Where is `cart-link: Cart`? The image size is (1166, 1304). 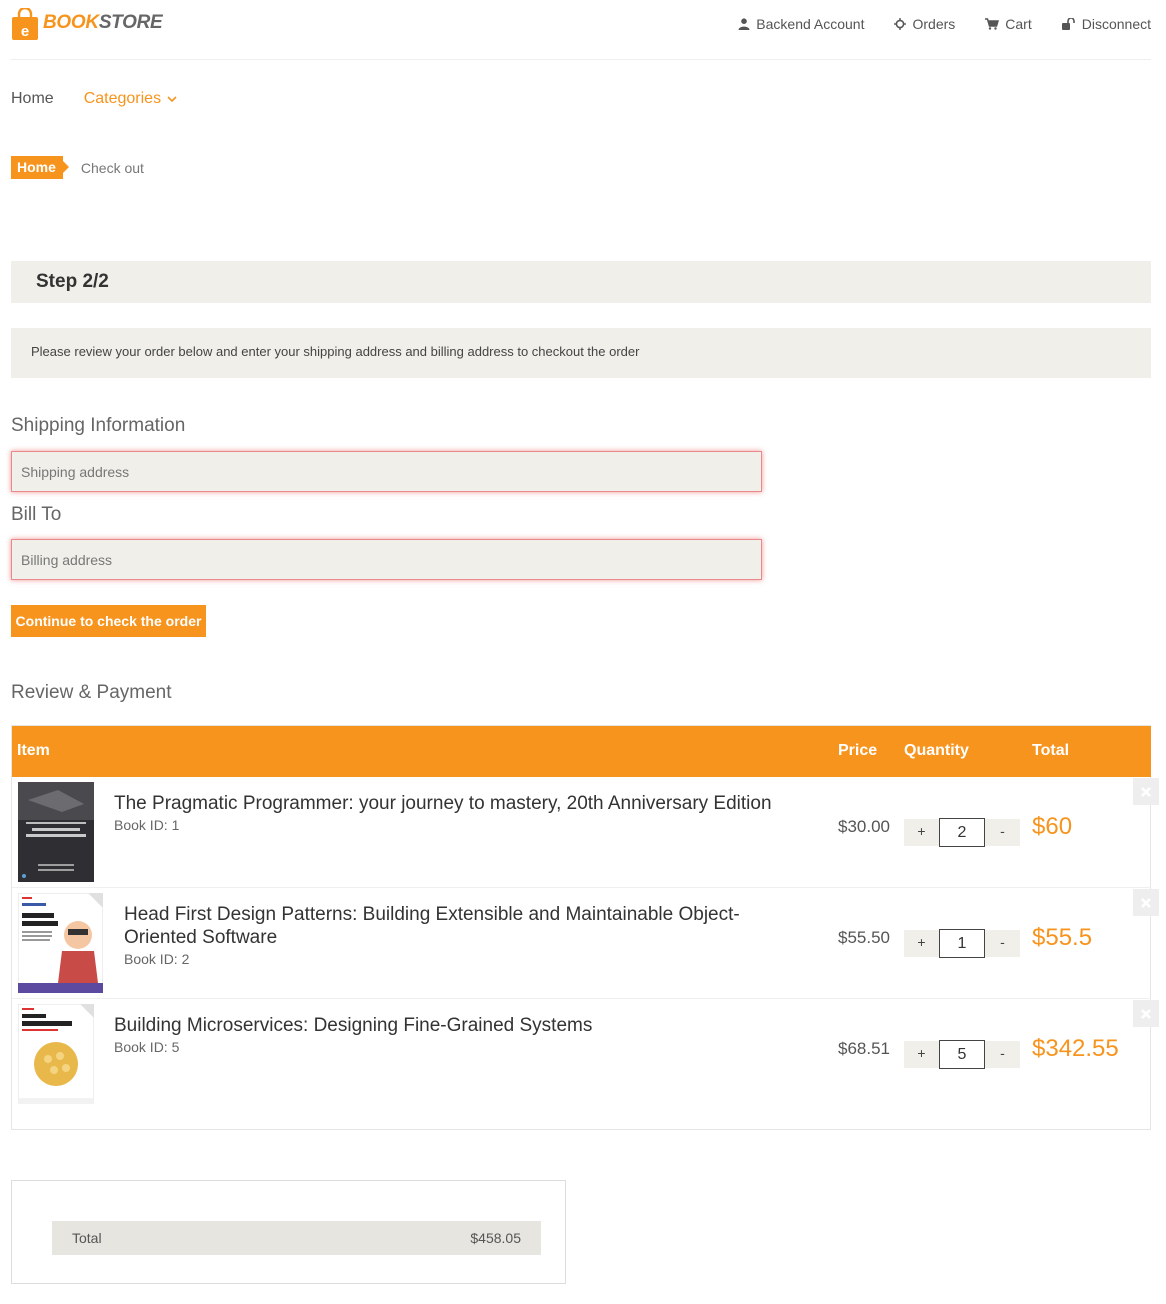 cart-link: Cart is located at coordinates (1008, 24).